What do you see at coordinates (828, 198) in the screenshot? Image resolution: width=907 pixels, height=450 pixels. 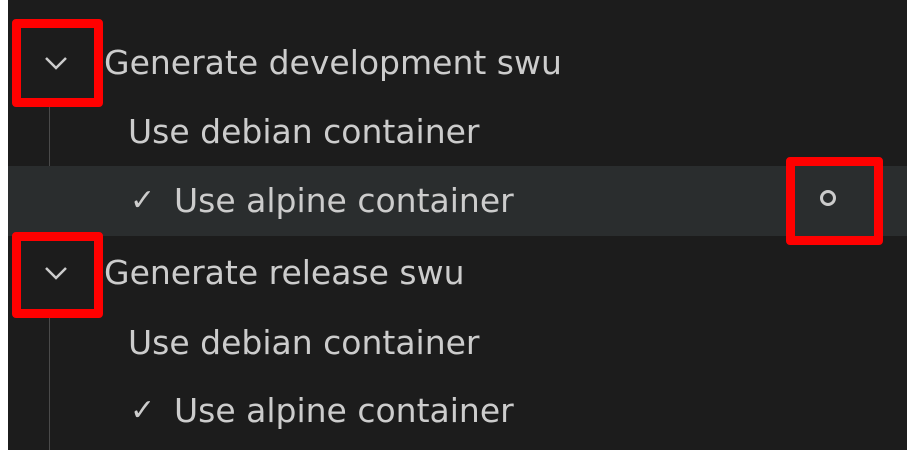 I see `circle-outline-icon` at bounding box center [828, 198].